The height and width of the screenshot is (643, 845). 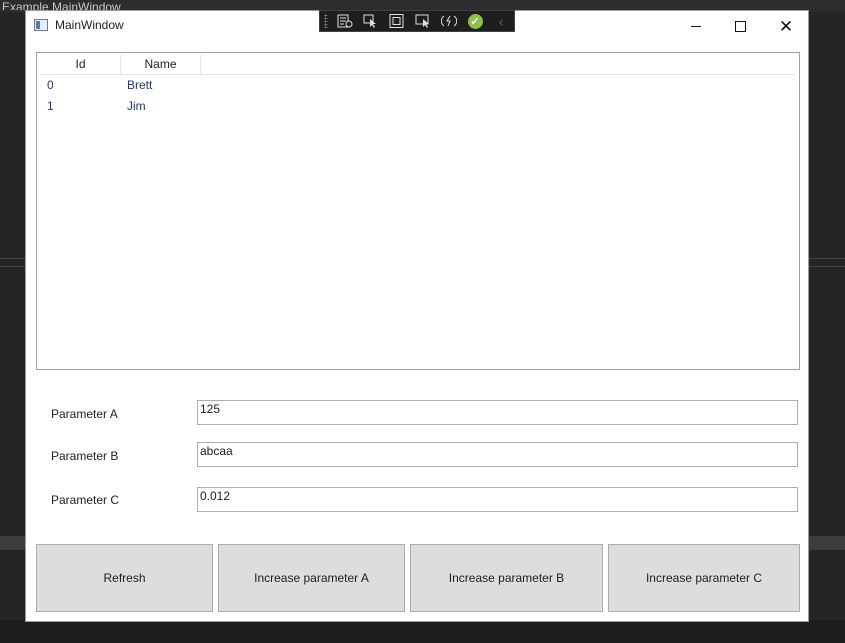 I want to click on minimize-button, so click(x=696, y=26).